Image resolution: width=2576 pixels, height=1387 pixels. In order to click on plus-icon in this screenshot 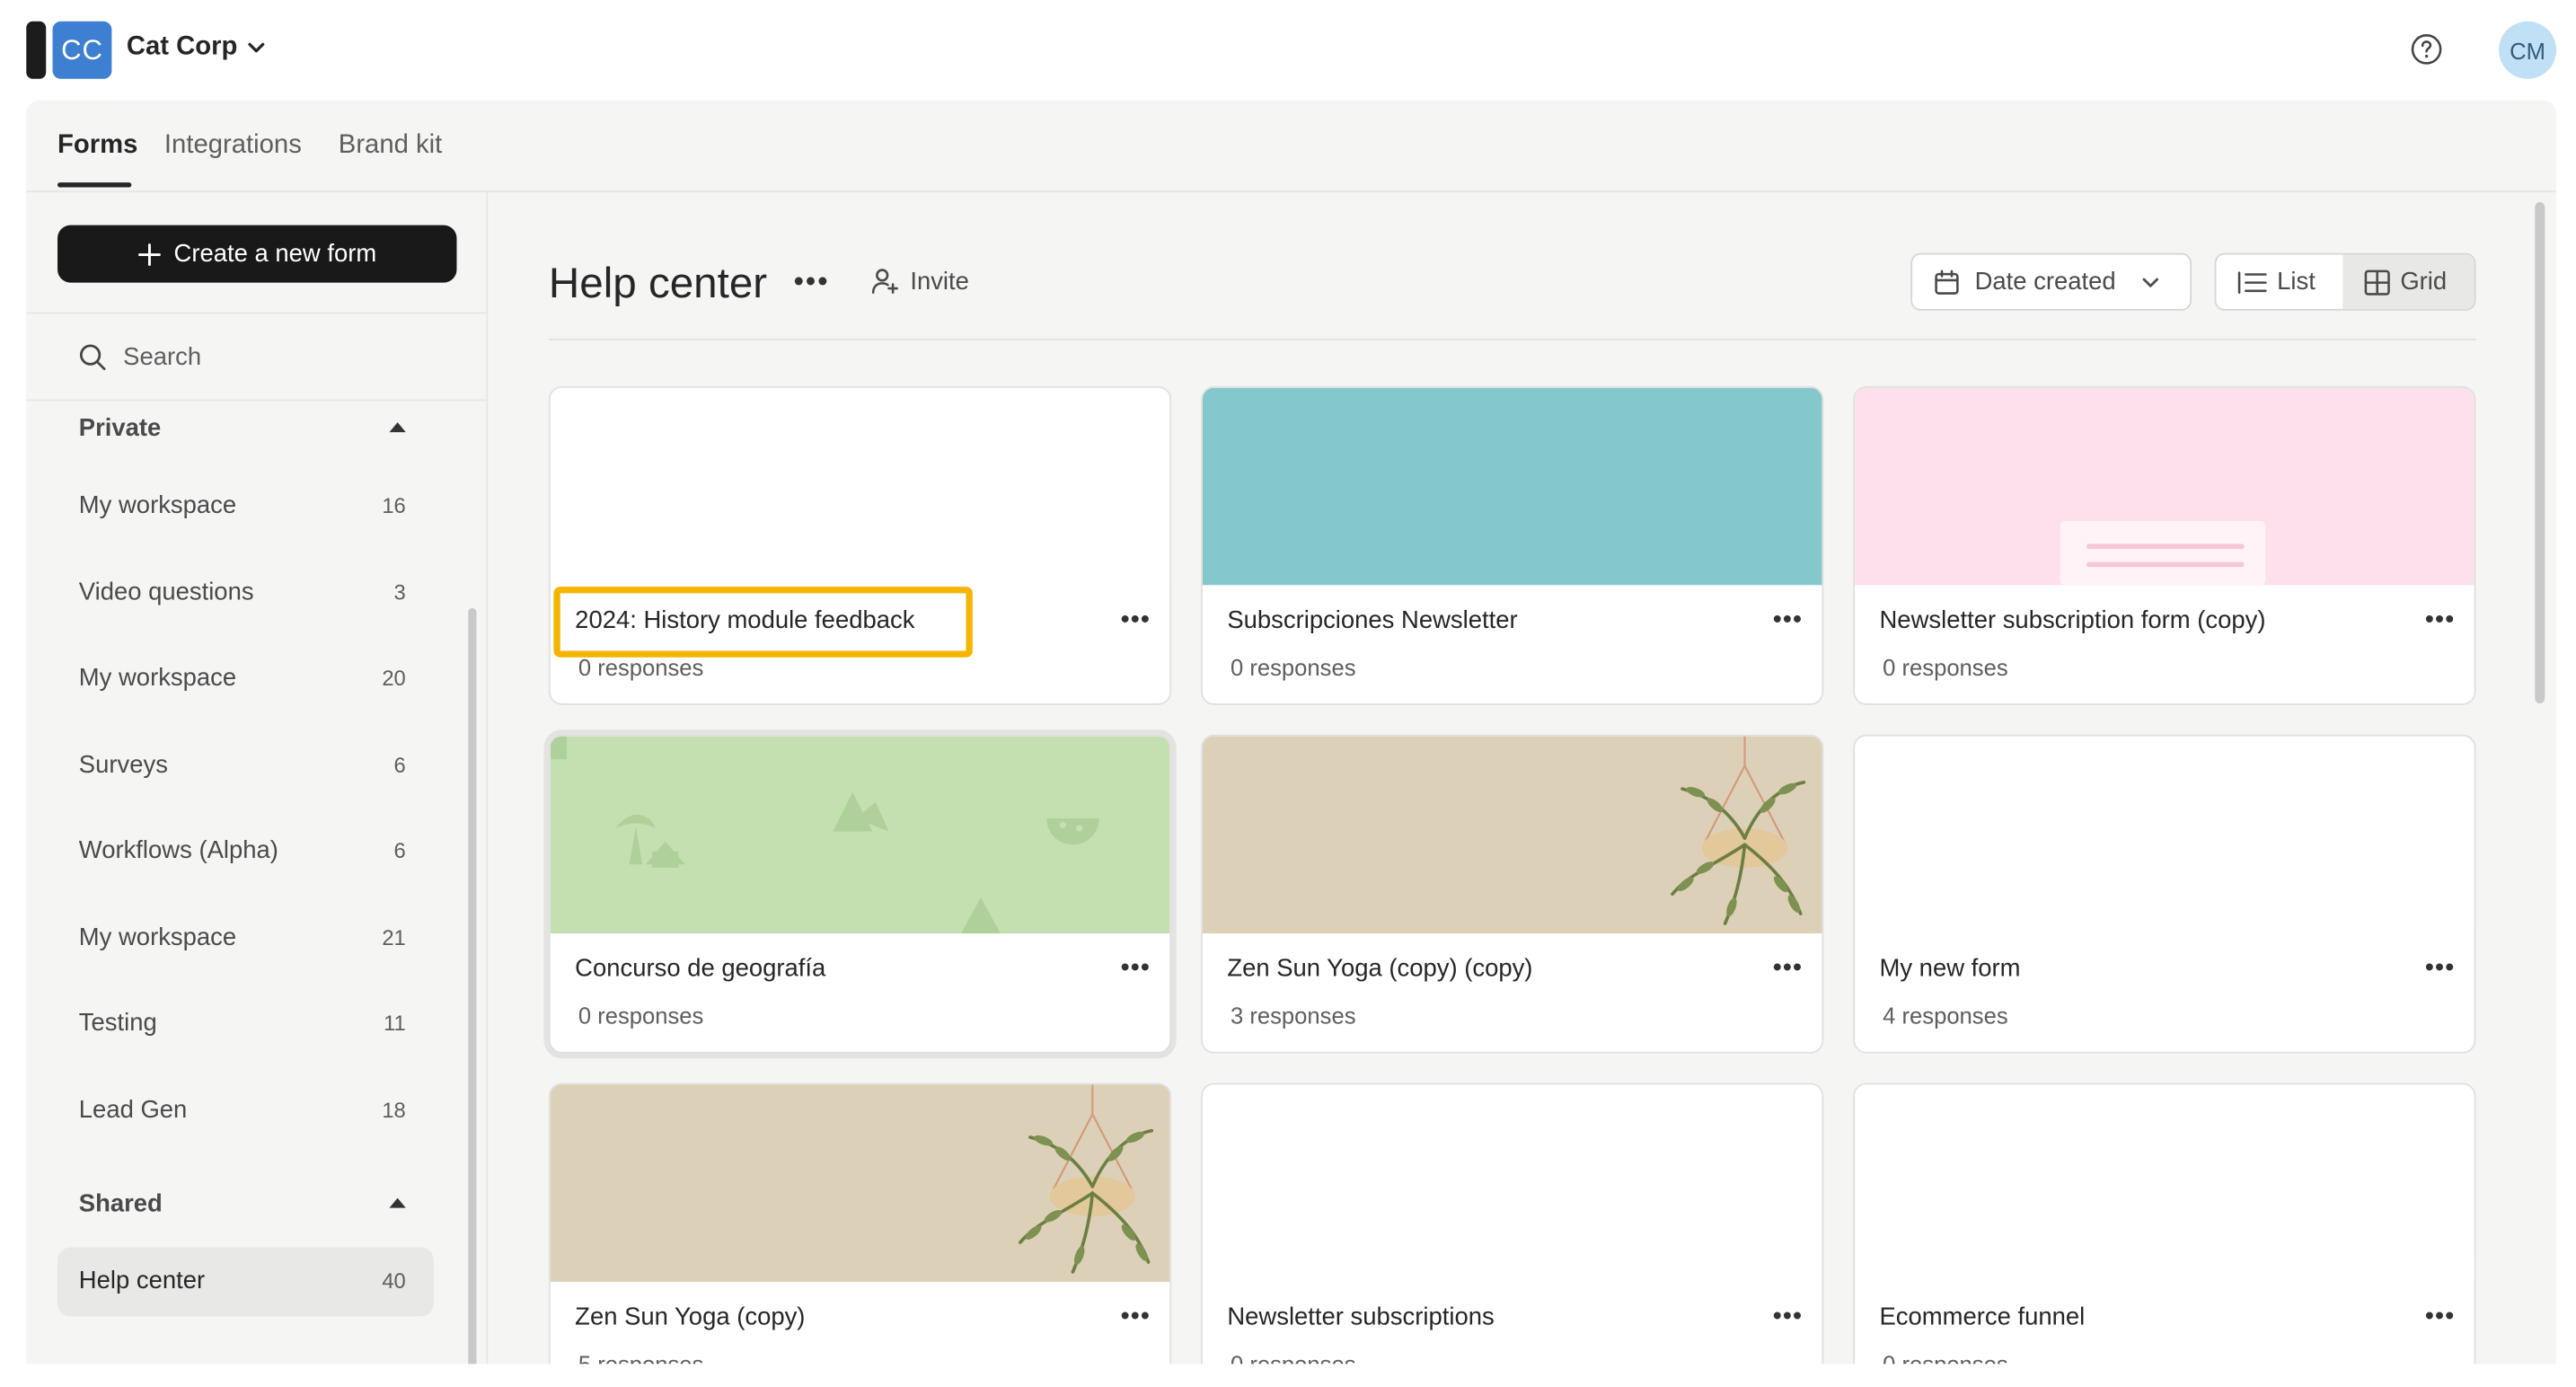, I will do `click(149, 254)`.